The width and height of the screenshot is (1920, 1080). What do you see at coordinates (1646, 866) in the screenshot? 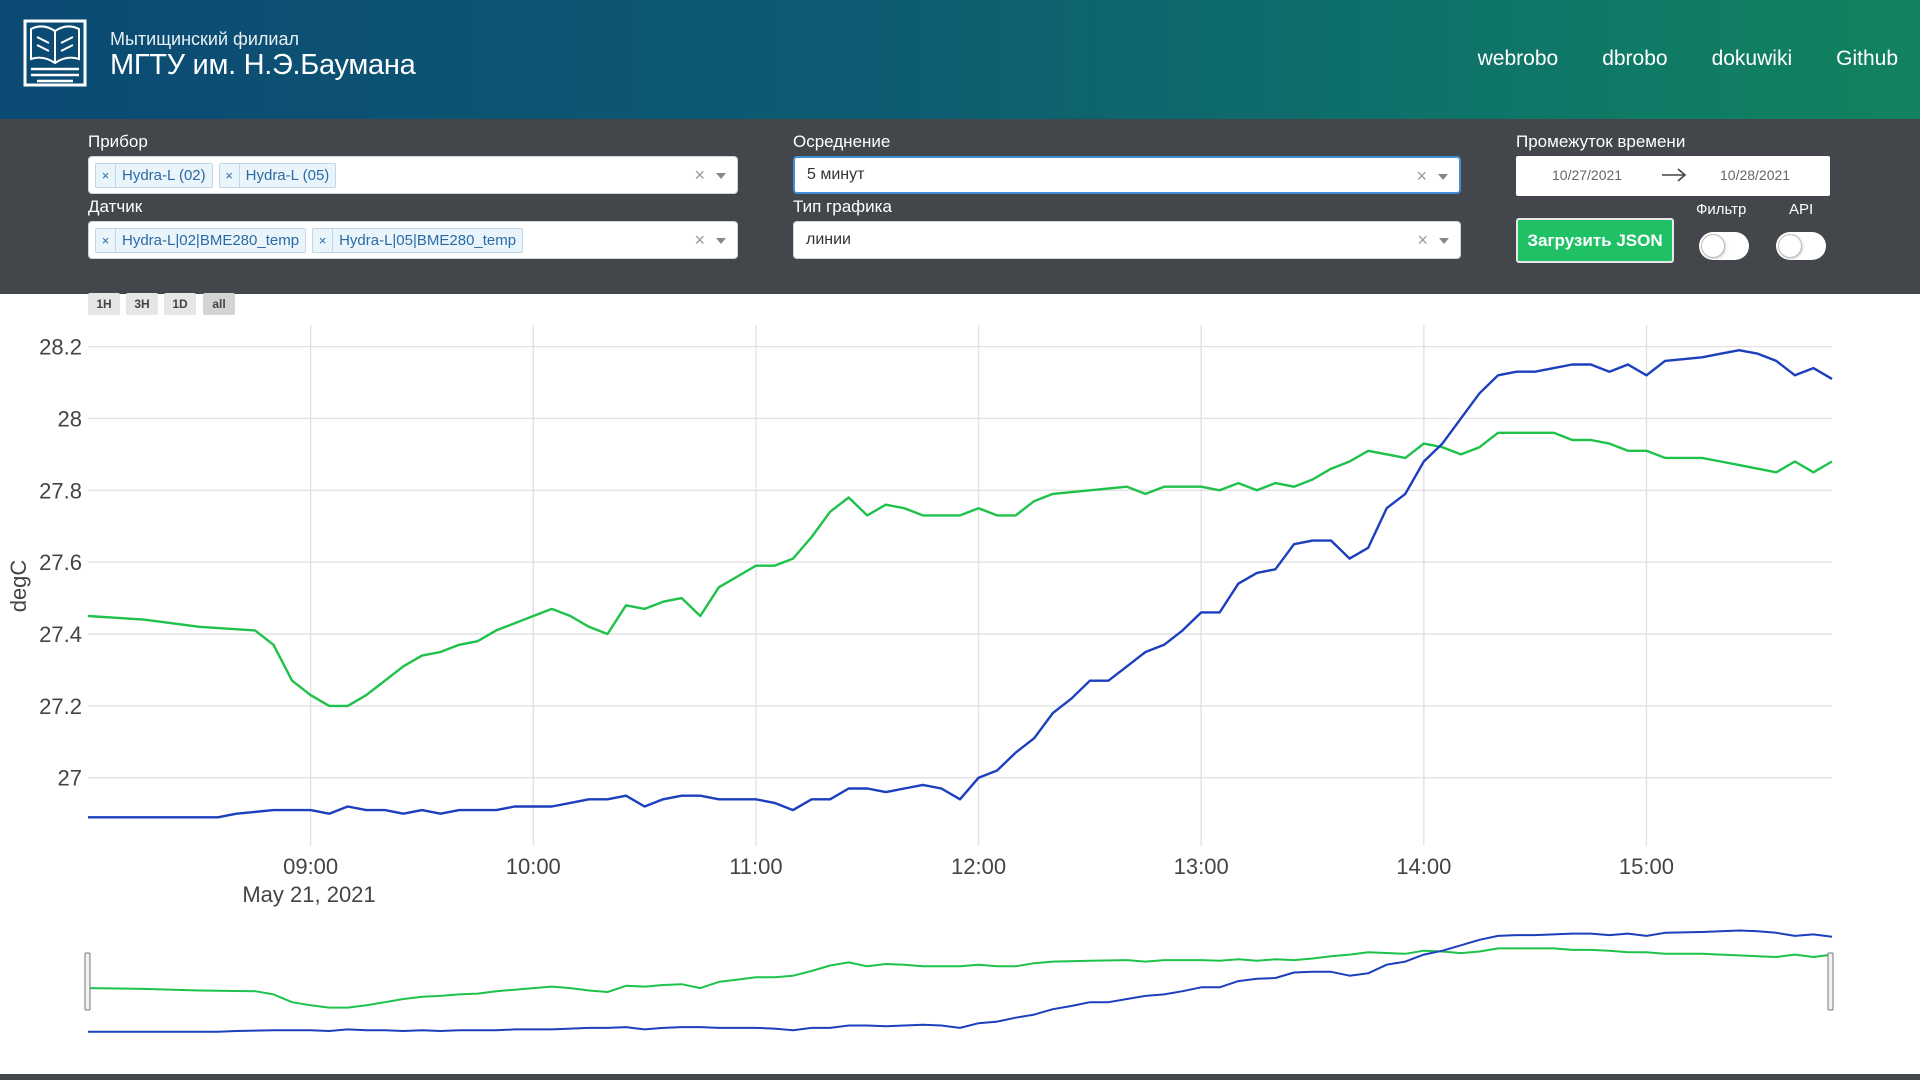
I see `x-tick-label: 15:00` at bounding box center [1646, 866].